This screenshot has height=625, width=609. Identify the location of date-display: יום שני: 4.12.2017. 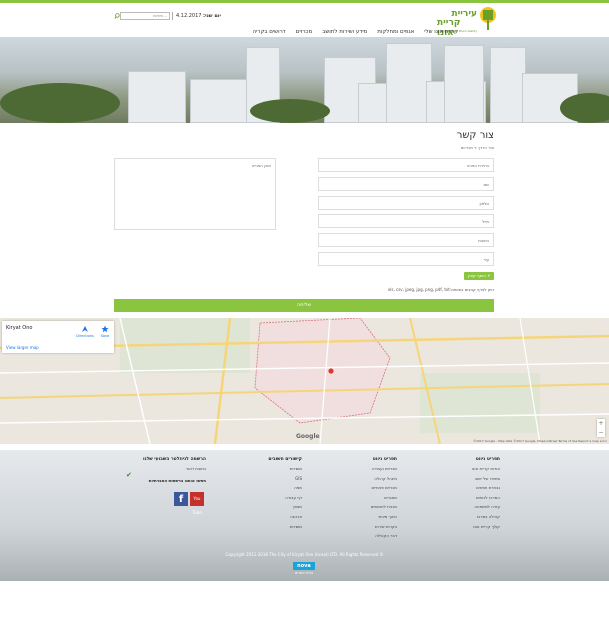
(198, 16).